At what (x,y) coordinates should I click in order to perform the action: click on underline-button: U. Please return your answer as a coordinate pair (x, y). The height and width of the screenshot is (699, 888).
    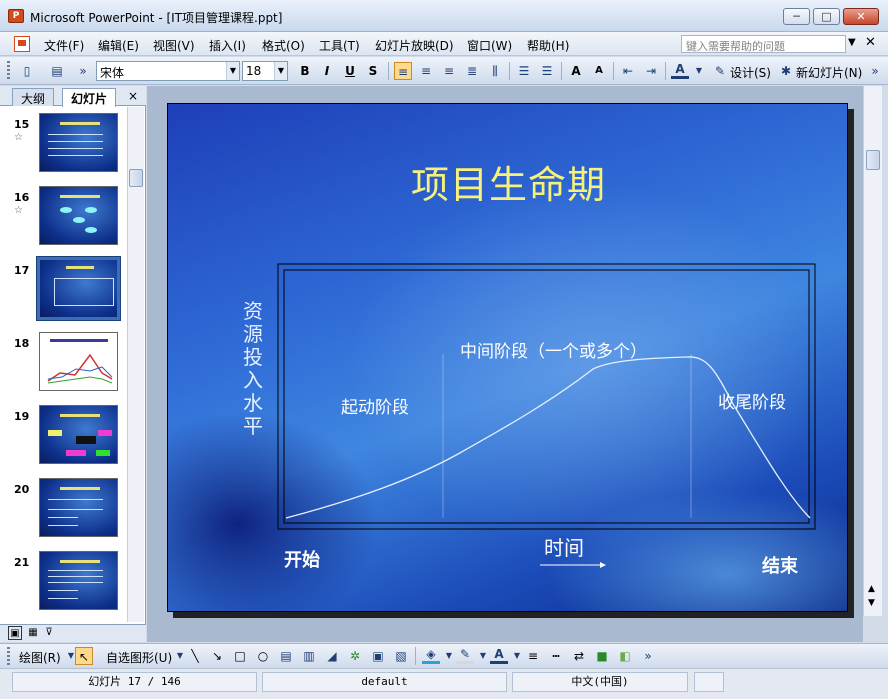
    Looking at the image, I should click on (350, 71).